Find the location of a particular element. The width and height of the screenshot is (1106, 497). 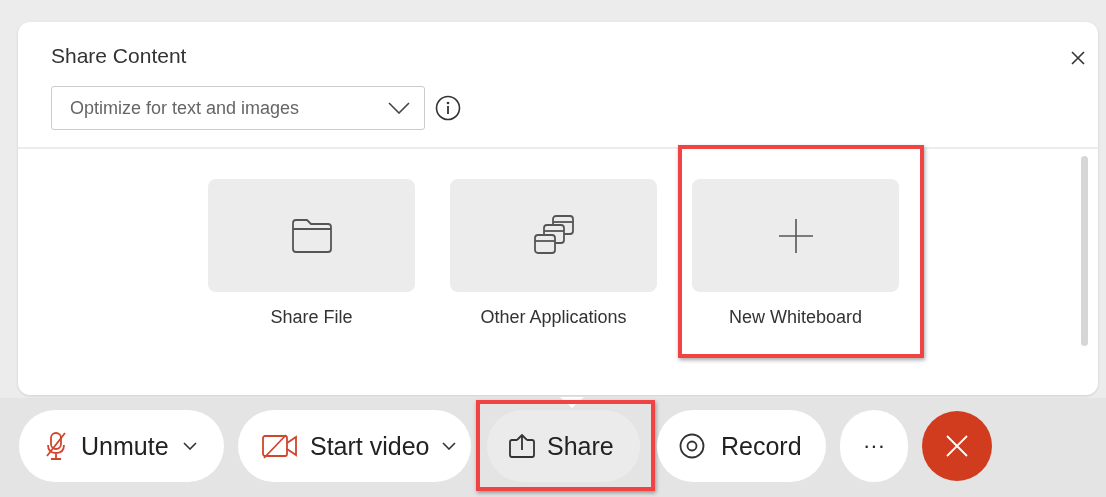

stacked-windows-icon is located at coordinates (553, 235).